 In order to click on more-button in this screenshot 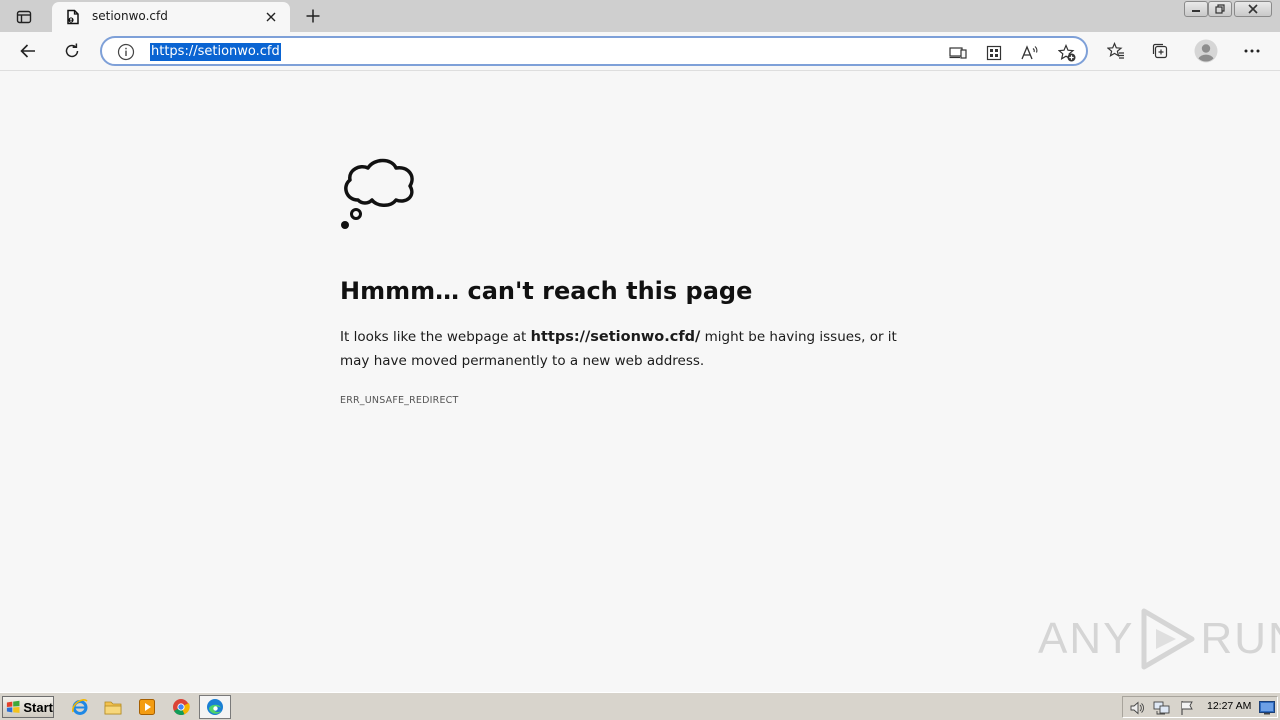, I will do `click(1252, 51)`.